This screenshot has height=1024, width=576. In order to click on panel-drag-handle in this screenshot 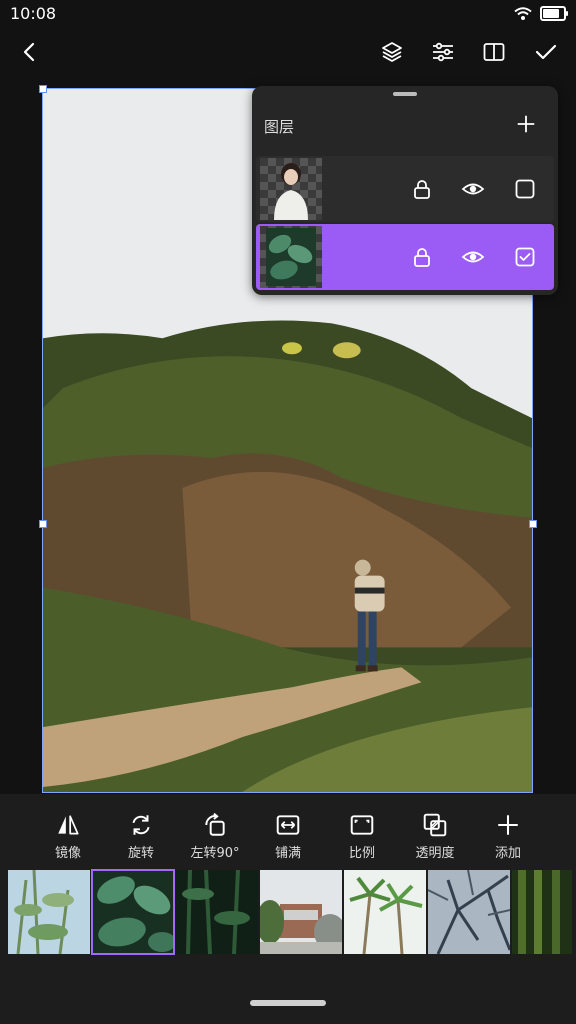, I will do `click(405, 94)`.